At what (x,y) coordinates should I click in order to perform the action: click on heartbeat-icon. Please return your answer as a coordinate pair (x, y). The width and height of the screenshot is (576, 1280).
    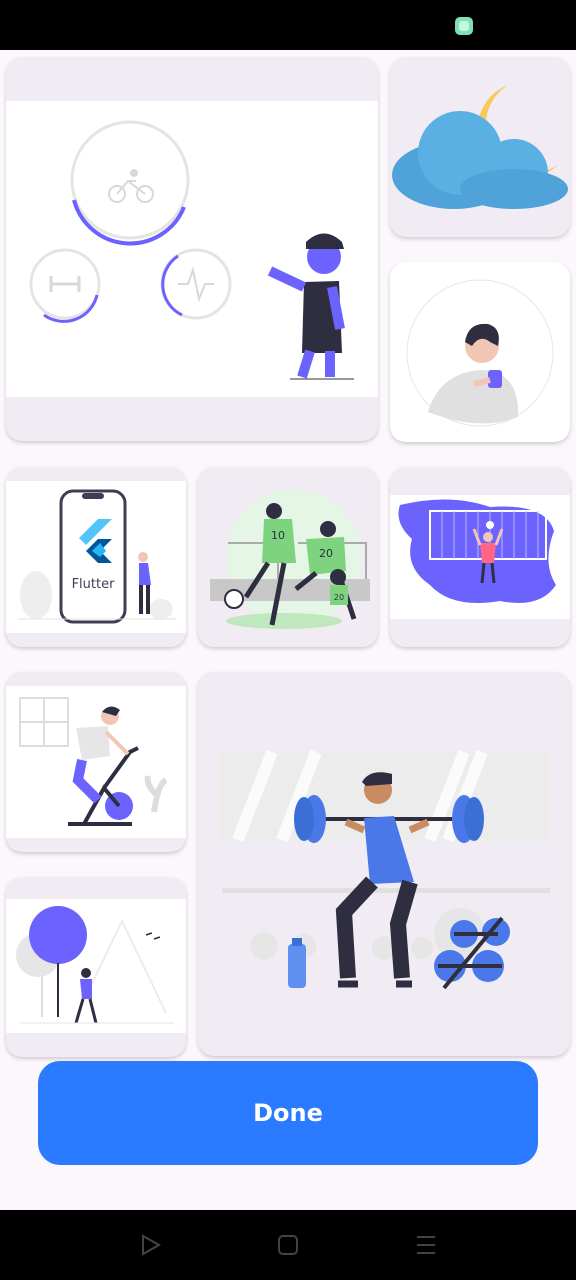
    Looking at the image, I should click on (196, 284).